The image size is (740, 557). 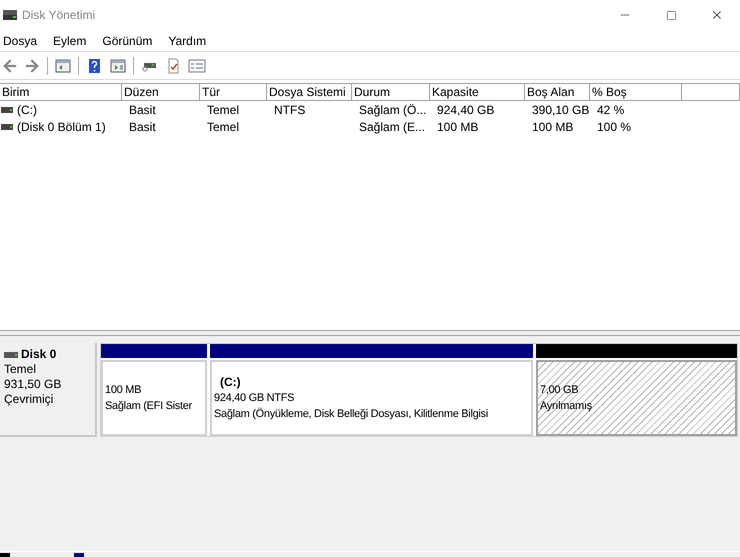 What do you see at coordinates (614, 127) in the screenshot?
I see `table-cell-text: 100 %` at bounding box center [614, 127].